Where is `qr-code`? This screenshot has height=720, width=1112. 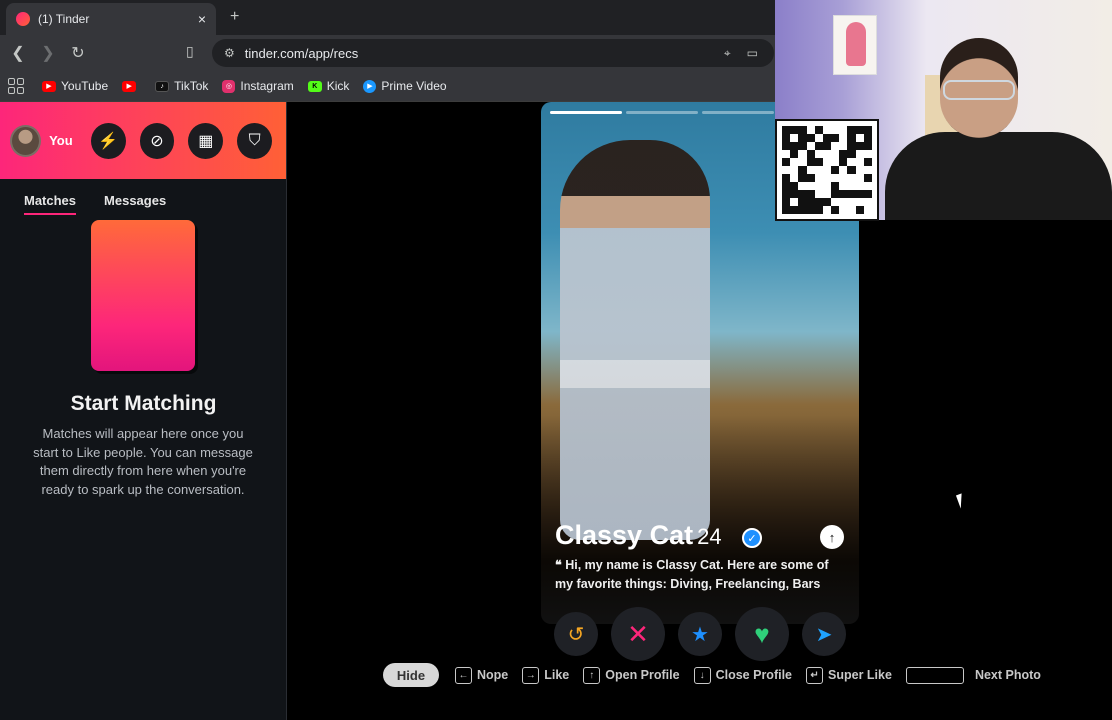 qr-code is located at coordinates (827, 170).